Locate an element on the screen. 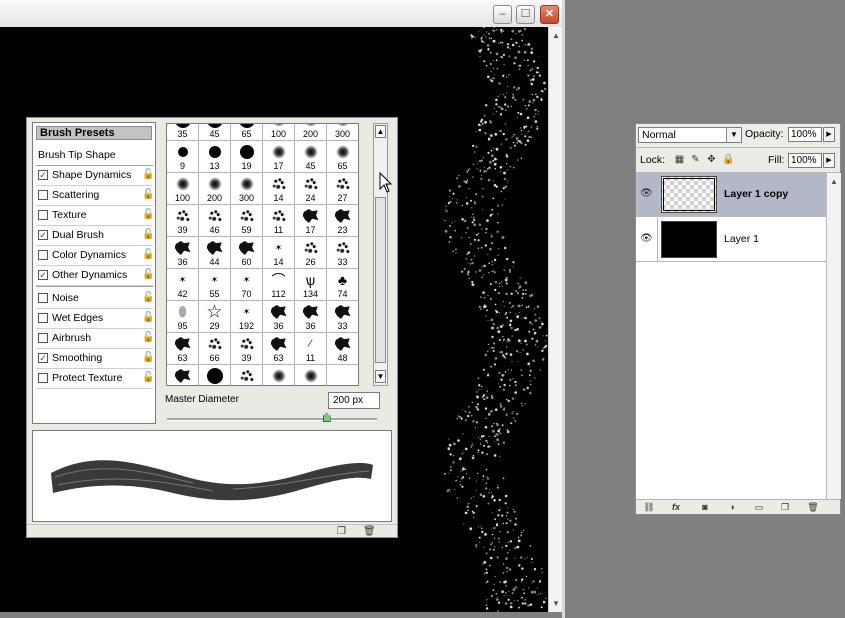  layers-scrollbar: ▲ is located at coordinates (833, 336).